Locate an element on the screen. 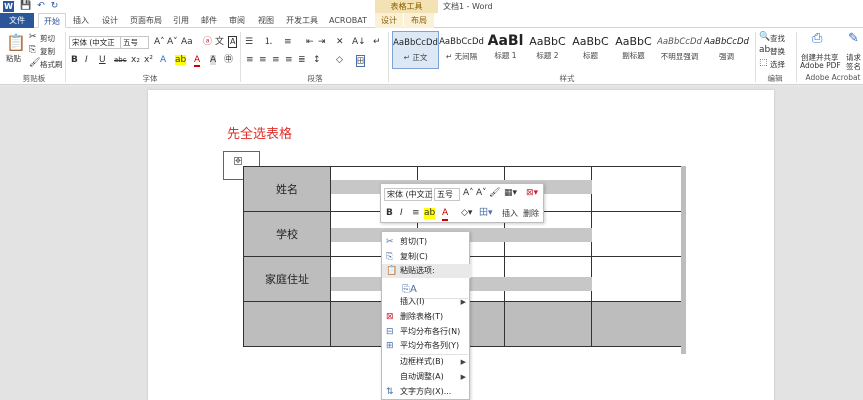  table-move-handle-icon: ✥ is located at coordinates (238, 161).